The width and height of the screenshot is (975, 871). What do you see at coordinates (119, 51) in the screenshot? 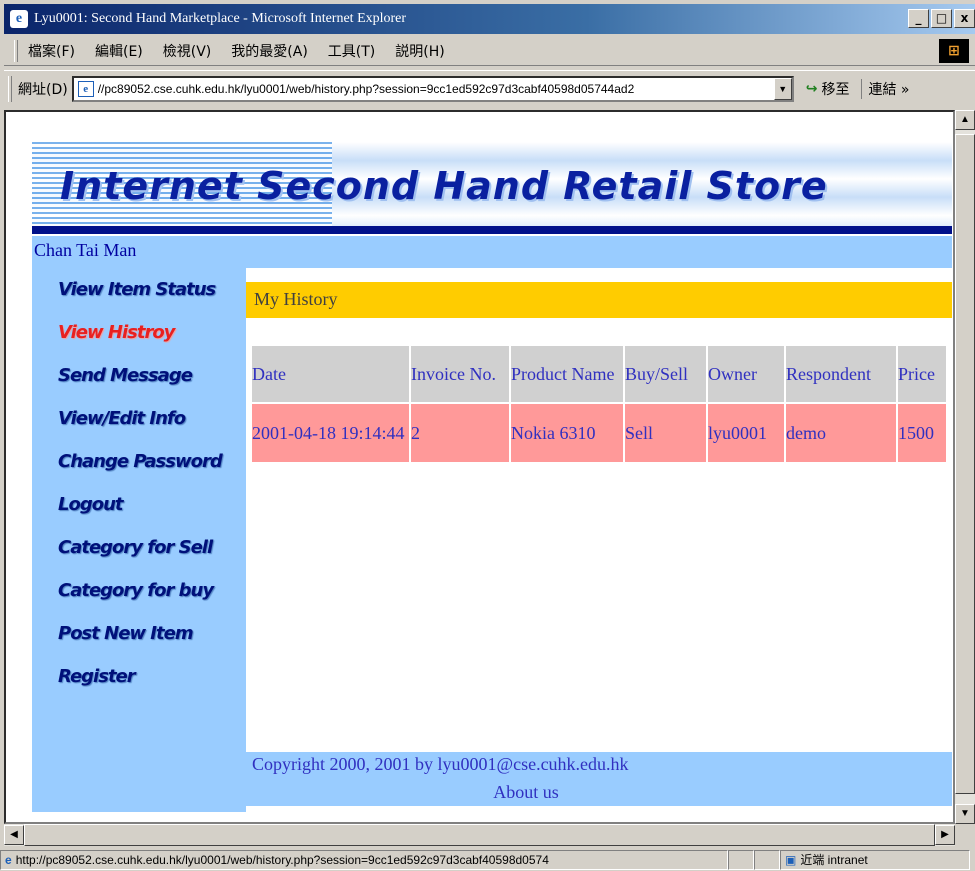
I see `menu-edit: 編輯(E)` at bounding box center [119, 51].